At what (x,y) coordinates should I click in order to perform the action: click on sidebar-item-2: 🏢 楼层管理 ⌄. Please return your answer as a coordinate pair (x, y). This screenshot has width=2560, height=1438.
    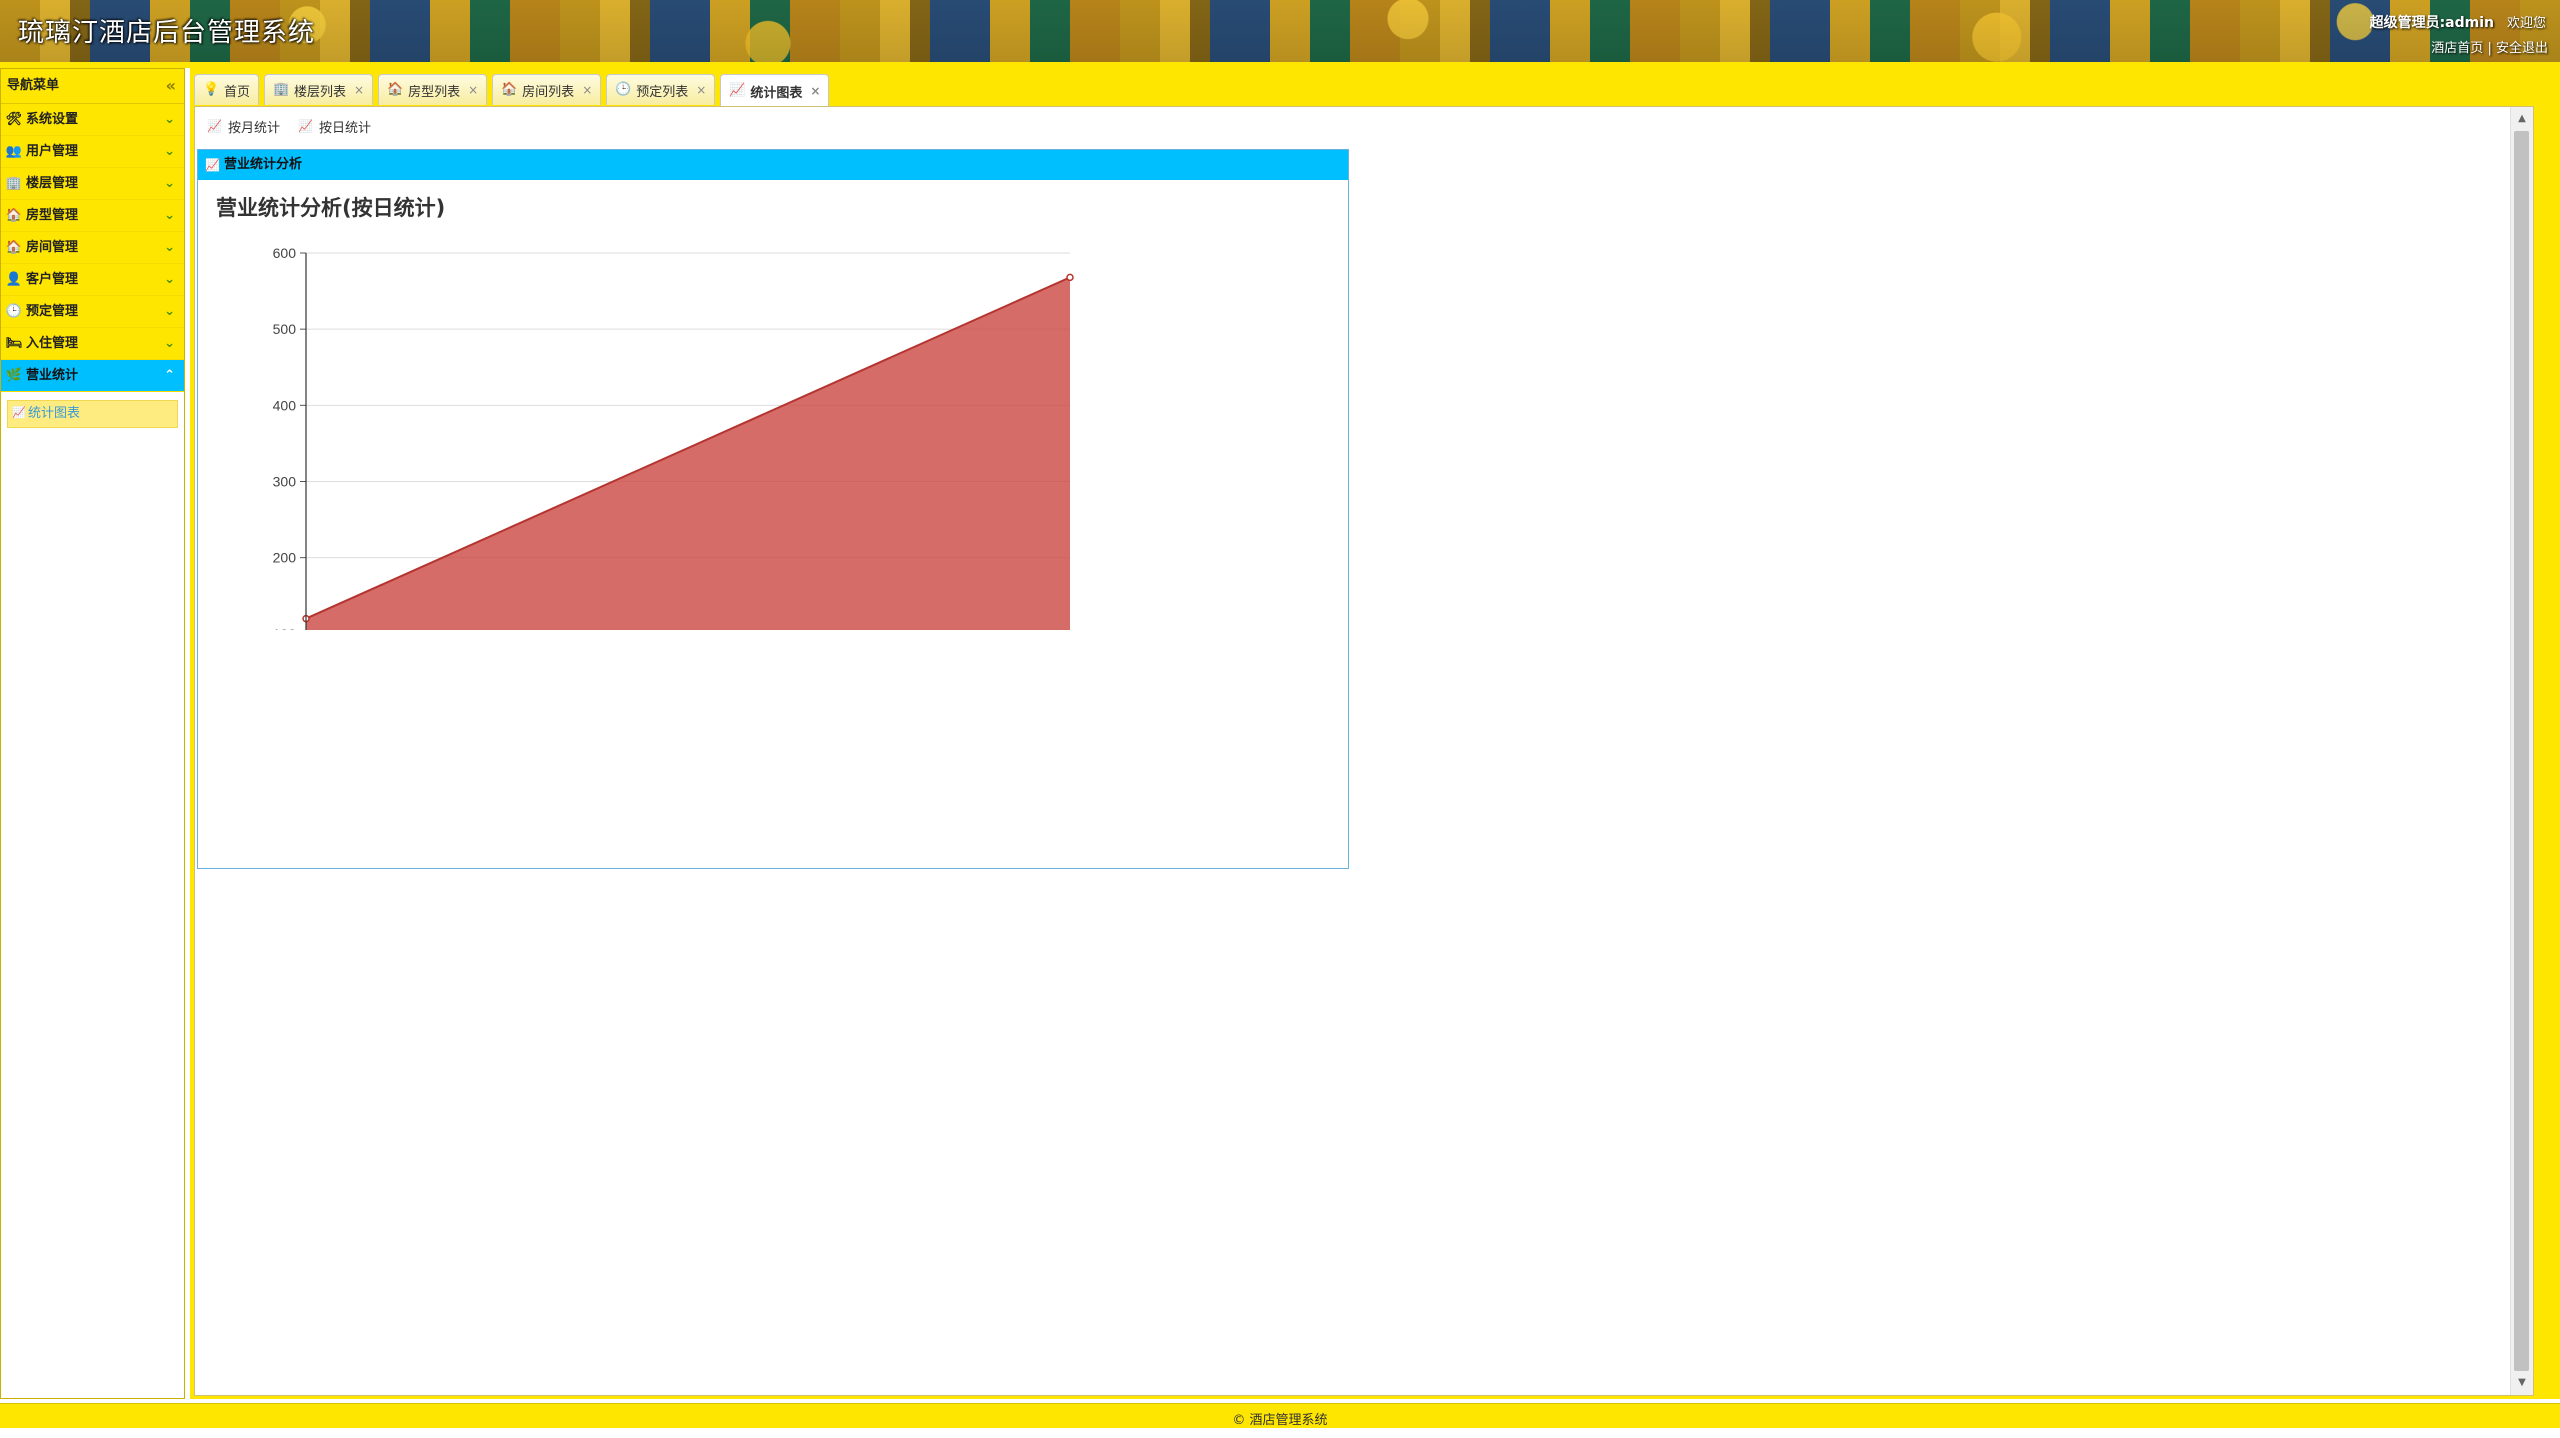
    Looking at the image, I should click on (92, 184).